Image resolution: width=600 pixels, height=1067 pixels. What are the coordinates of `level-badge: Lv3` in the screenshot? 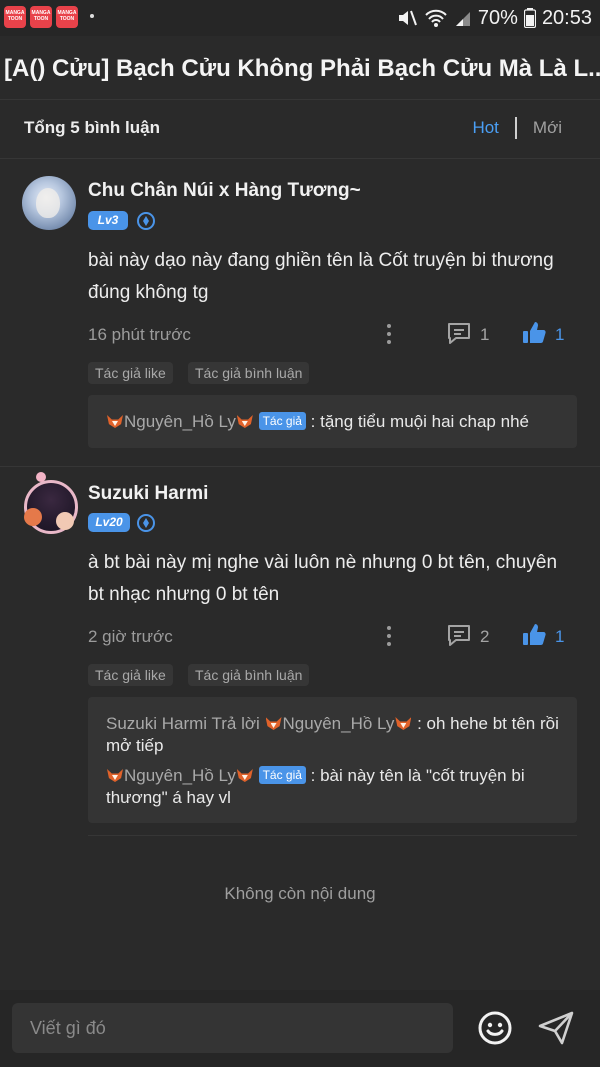 It's located at (108, 220).